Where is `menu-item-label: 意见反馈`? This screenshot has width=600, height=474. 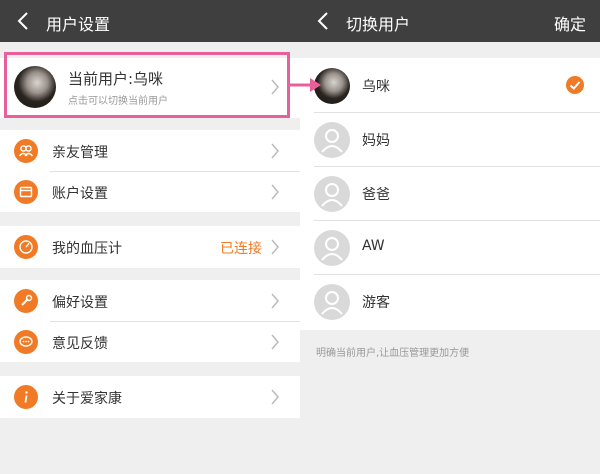
menu-item-label: 意见反馈 is located at coordinates (80, 344).